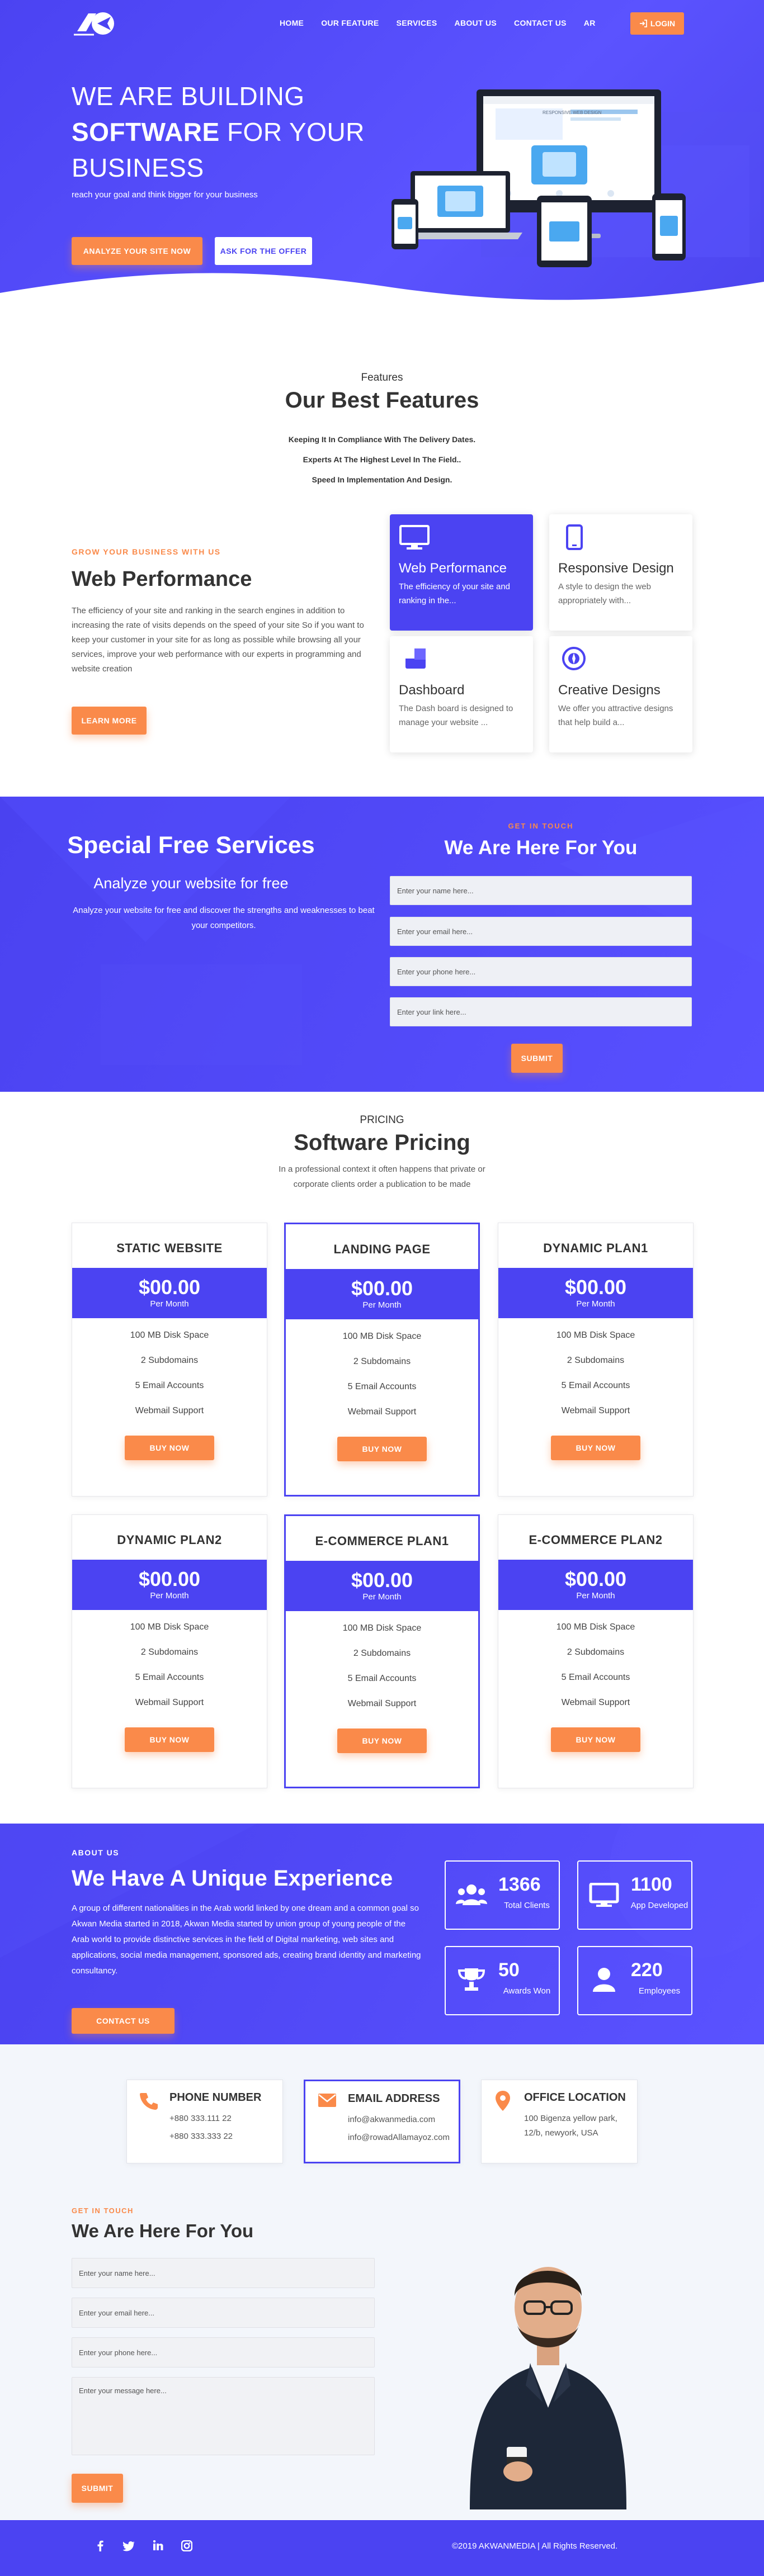 The image size is (764, 2576). I want to click on nav-about-us: ABOUT US, so click(476, 23).